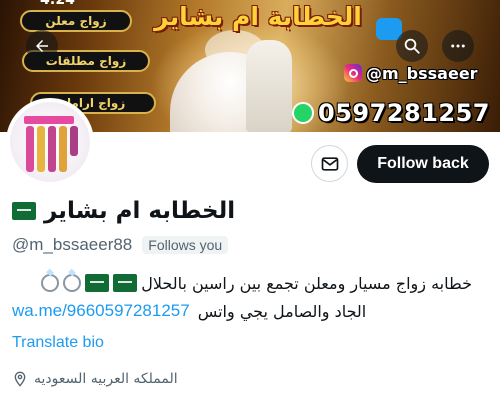 This screenshot has width=500, height=400. What do you see at coordinates (250, 4) in the screenshot?
I see `status-bar: 4:24` at bounding box center [250, 4].